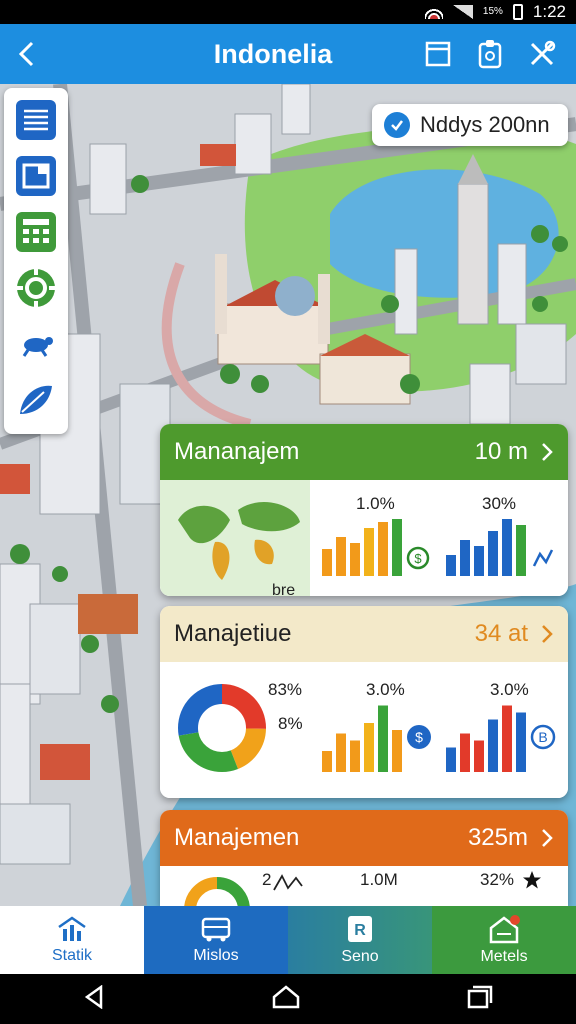 The height and width of the screenshot is (1024, 576). Describe the element at coordinates (501, 633) in the screenshot. I see `card-2-value: 34 at` at that location.